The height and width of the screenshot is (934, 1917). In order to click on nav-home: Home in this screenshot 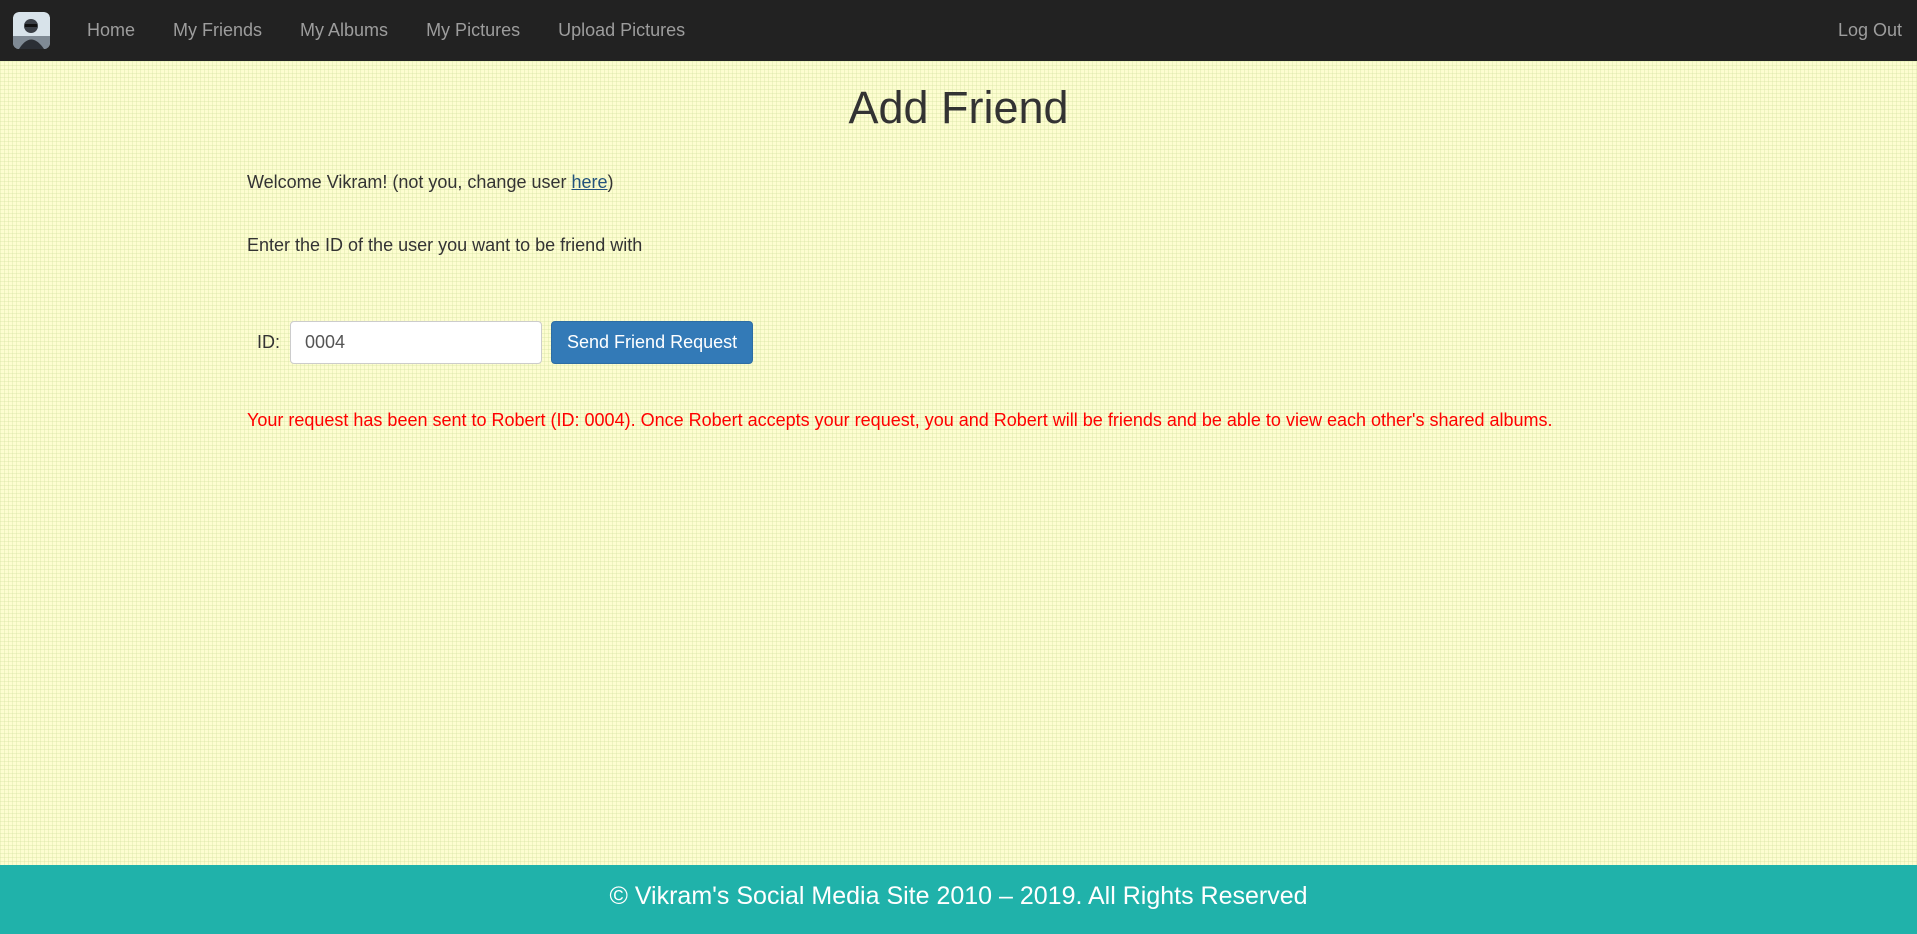, I will do `click(111, 30)`.